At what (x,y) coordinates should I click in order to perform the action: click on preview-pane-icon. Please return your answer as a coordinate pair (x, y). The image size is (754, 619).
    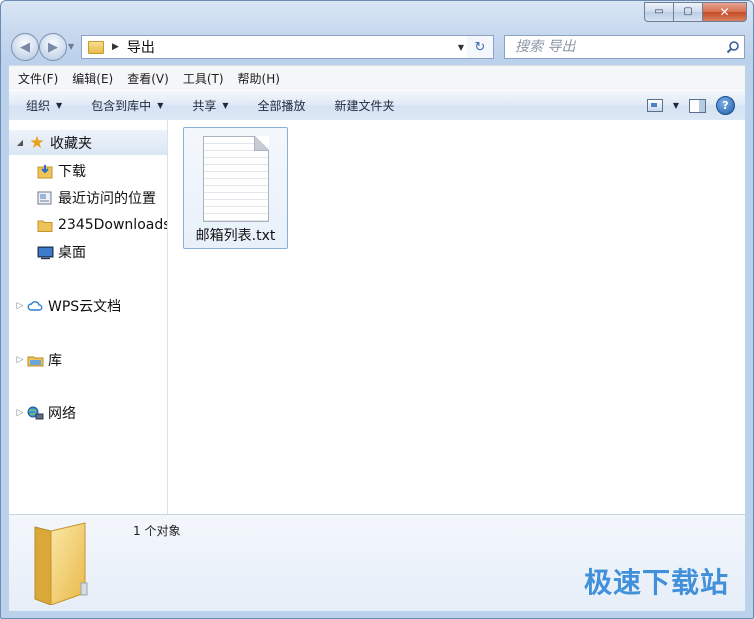
    Looking at the image, I should click on (697, 105).